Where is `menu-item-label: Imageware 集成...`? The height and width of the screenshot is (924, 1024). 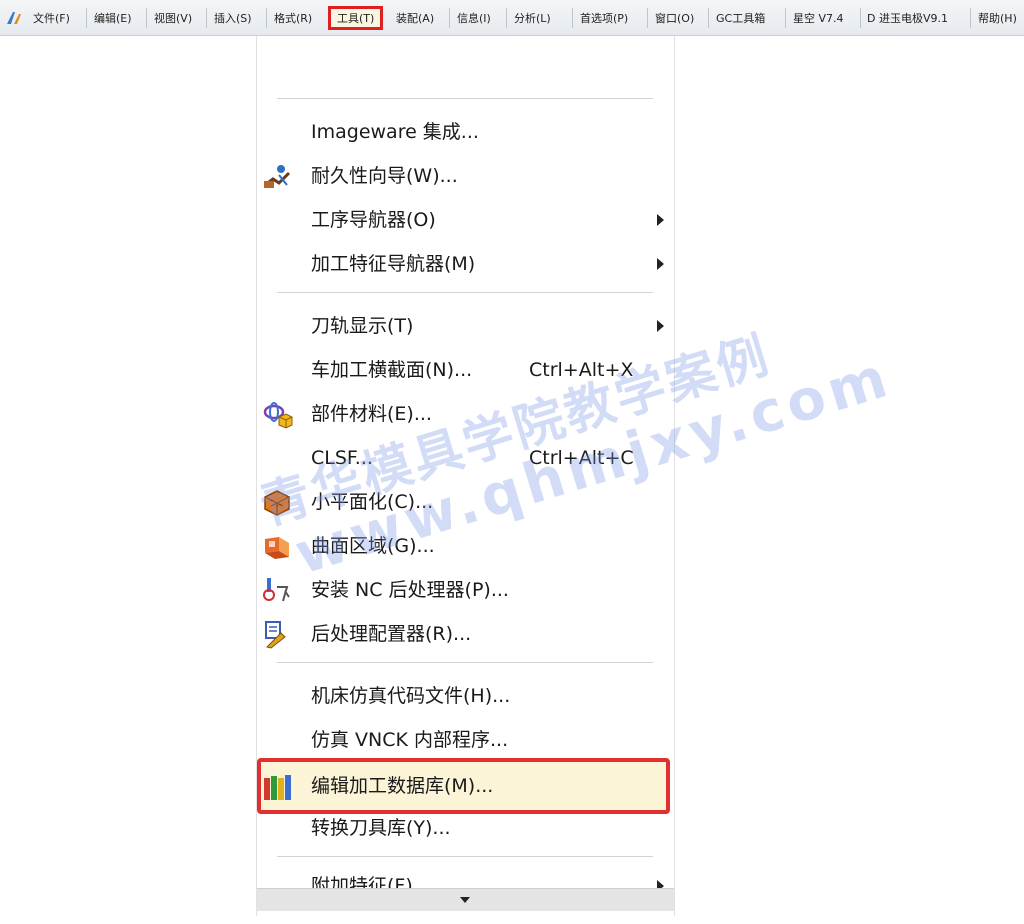 menu-item-label: Imageware 集成... is located at coordinates (395, 132).